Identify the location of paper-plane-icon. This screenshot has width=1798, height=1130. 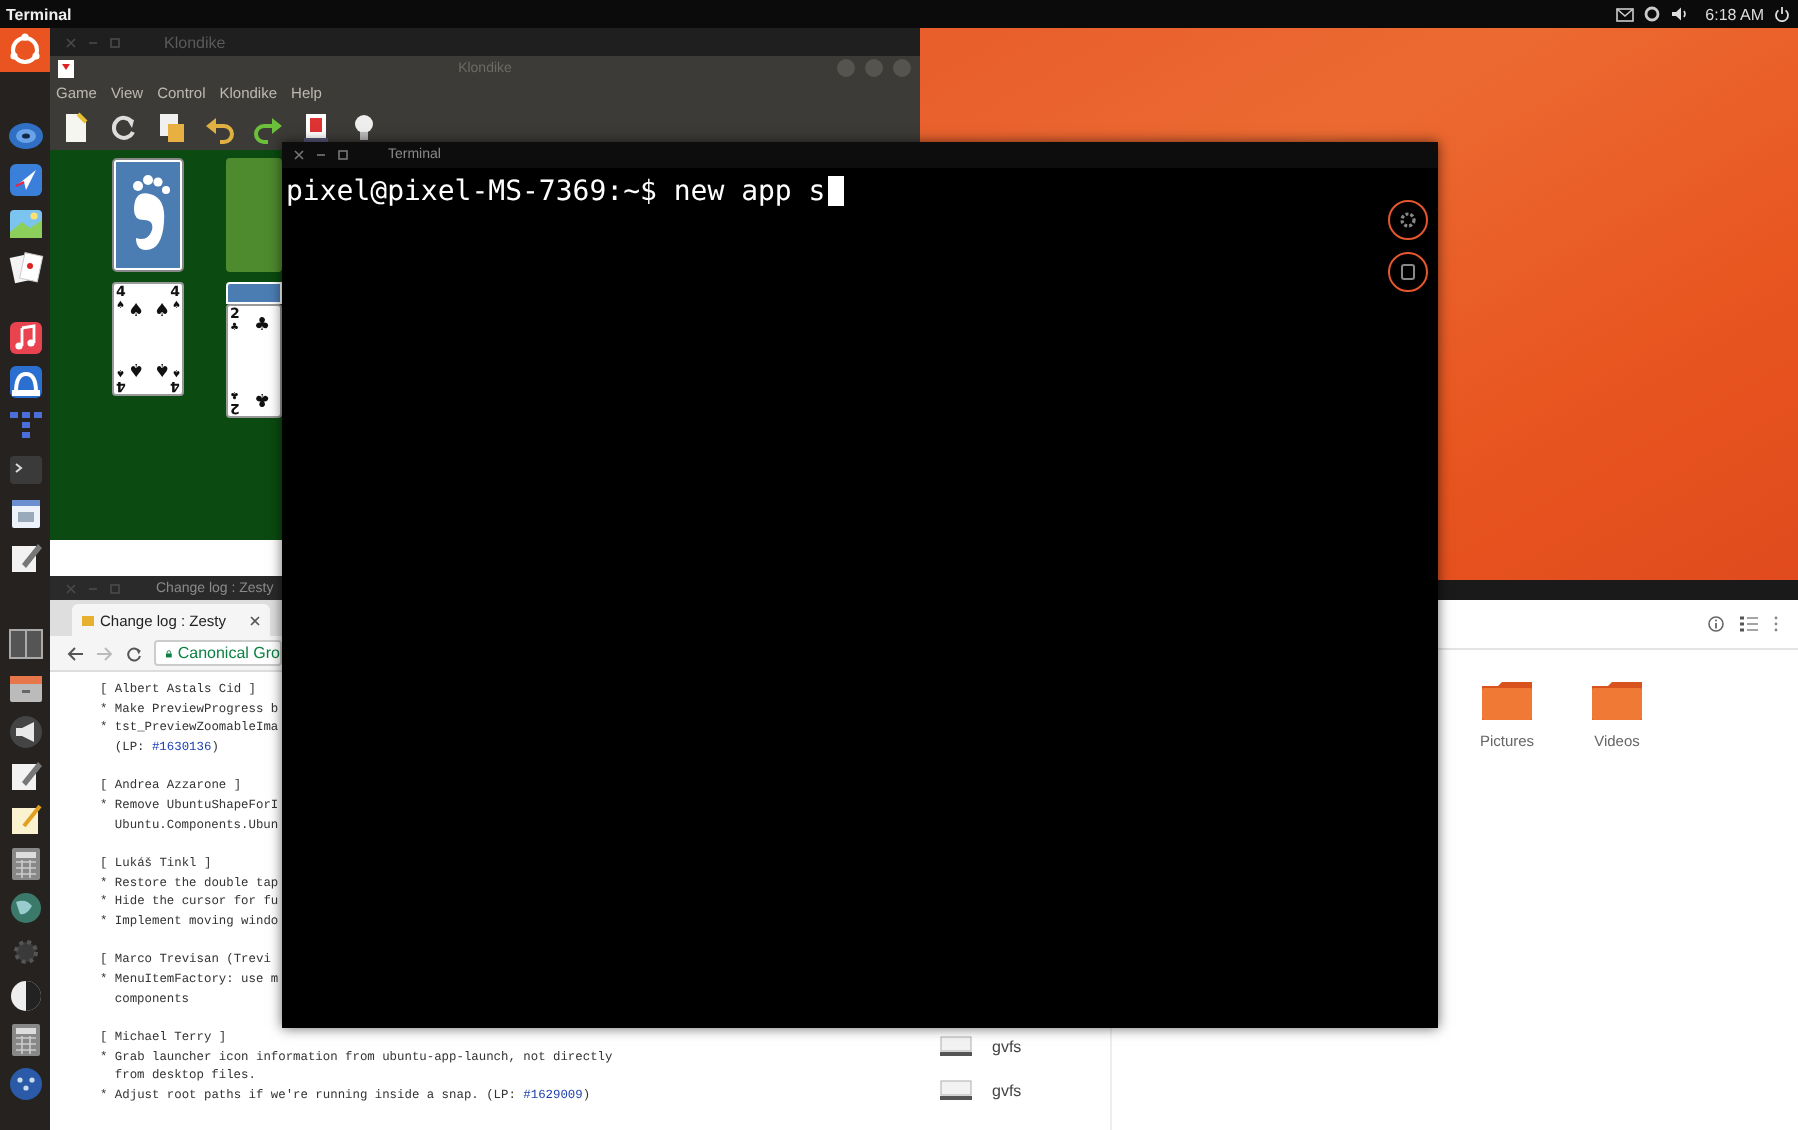
(25, 180).